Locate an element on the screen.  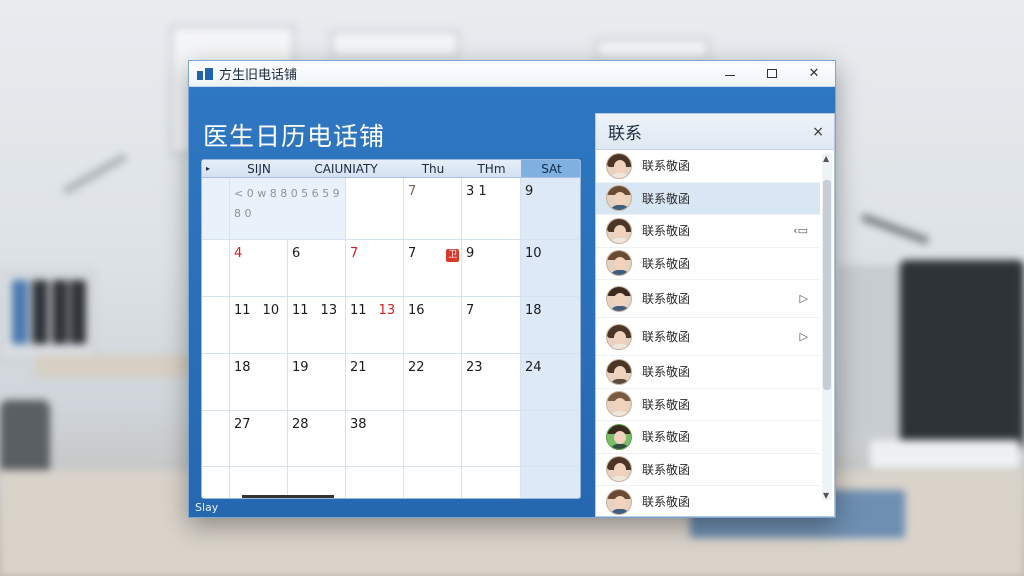
calendar-day-cell: 11 10 is located at coordinates (259, 325).